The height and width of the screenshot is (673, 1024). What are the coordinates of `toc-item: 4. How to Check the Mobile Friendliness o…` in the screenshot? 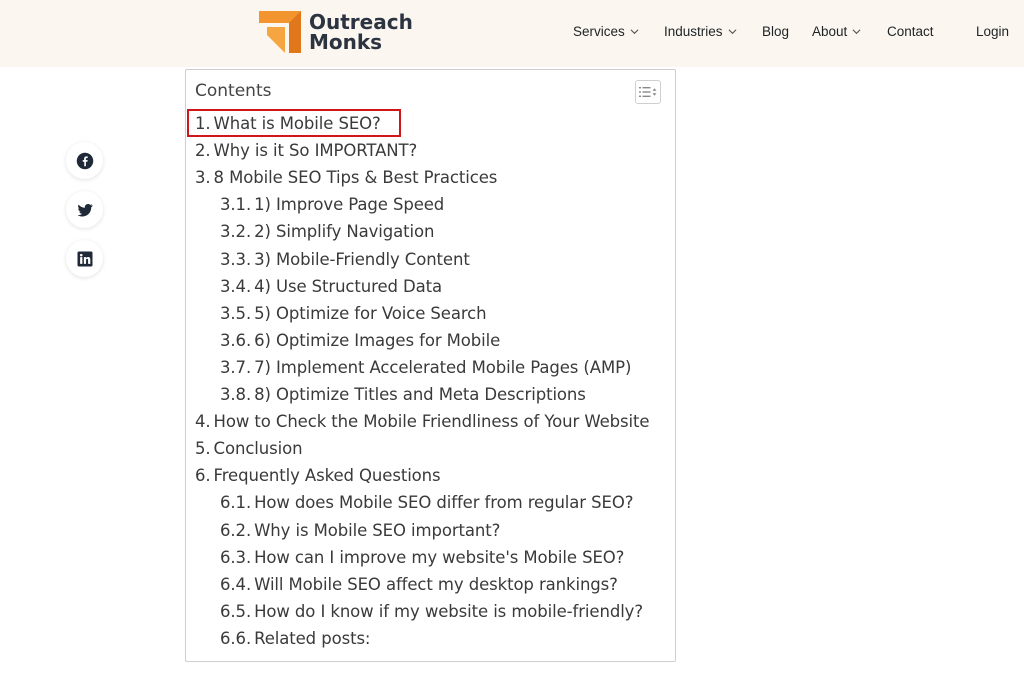 It's located at (422, 421).